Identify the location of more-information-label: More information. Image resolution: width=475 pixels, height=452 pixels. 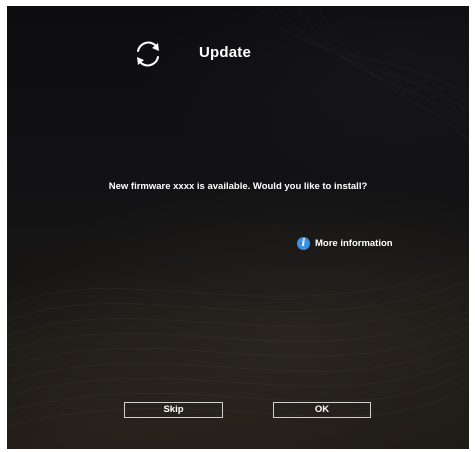
(354, 243).